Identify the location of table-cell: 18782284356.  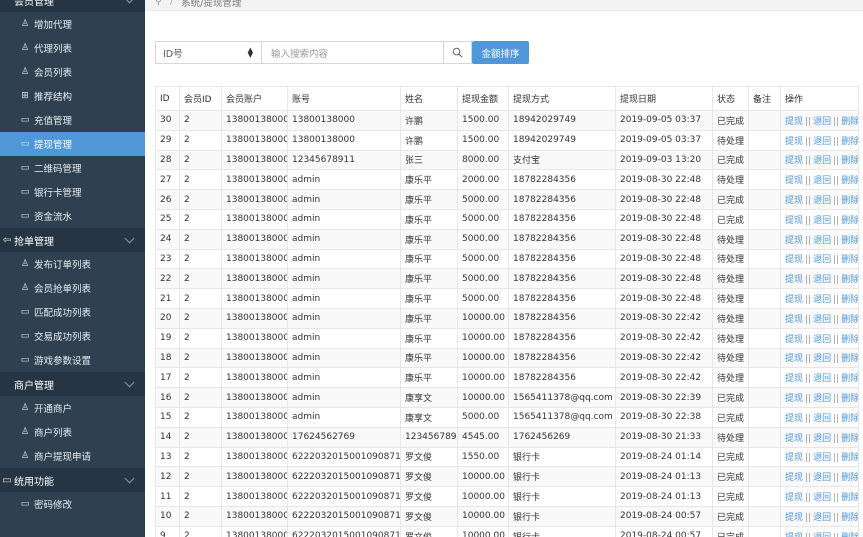
(562, 259).